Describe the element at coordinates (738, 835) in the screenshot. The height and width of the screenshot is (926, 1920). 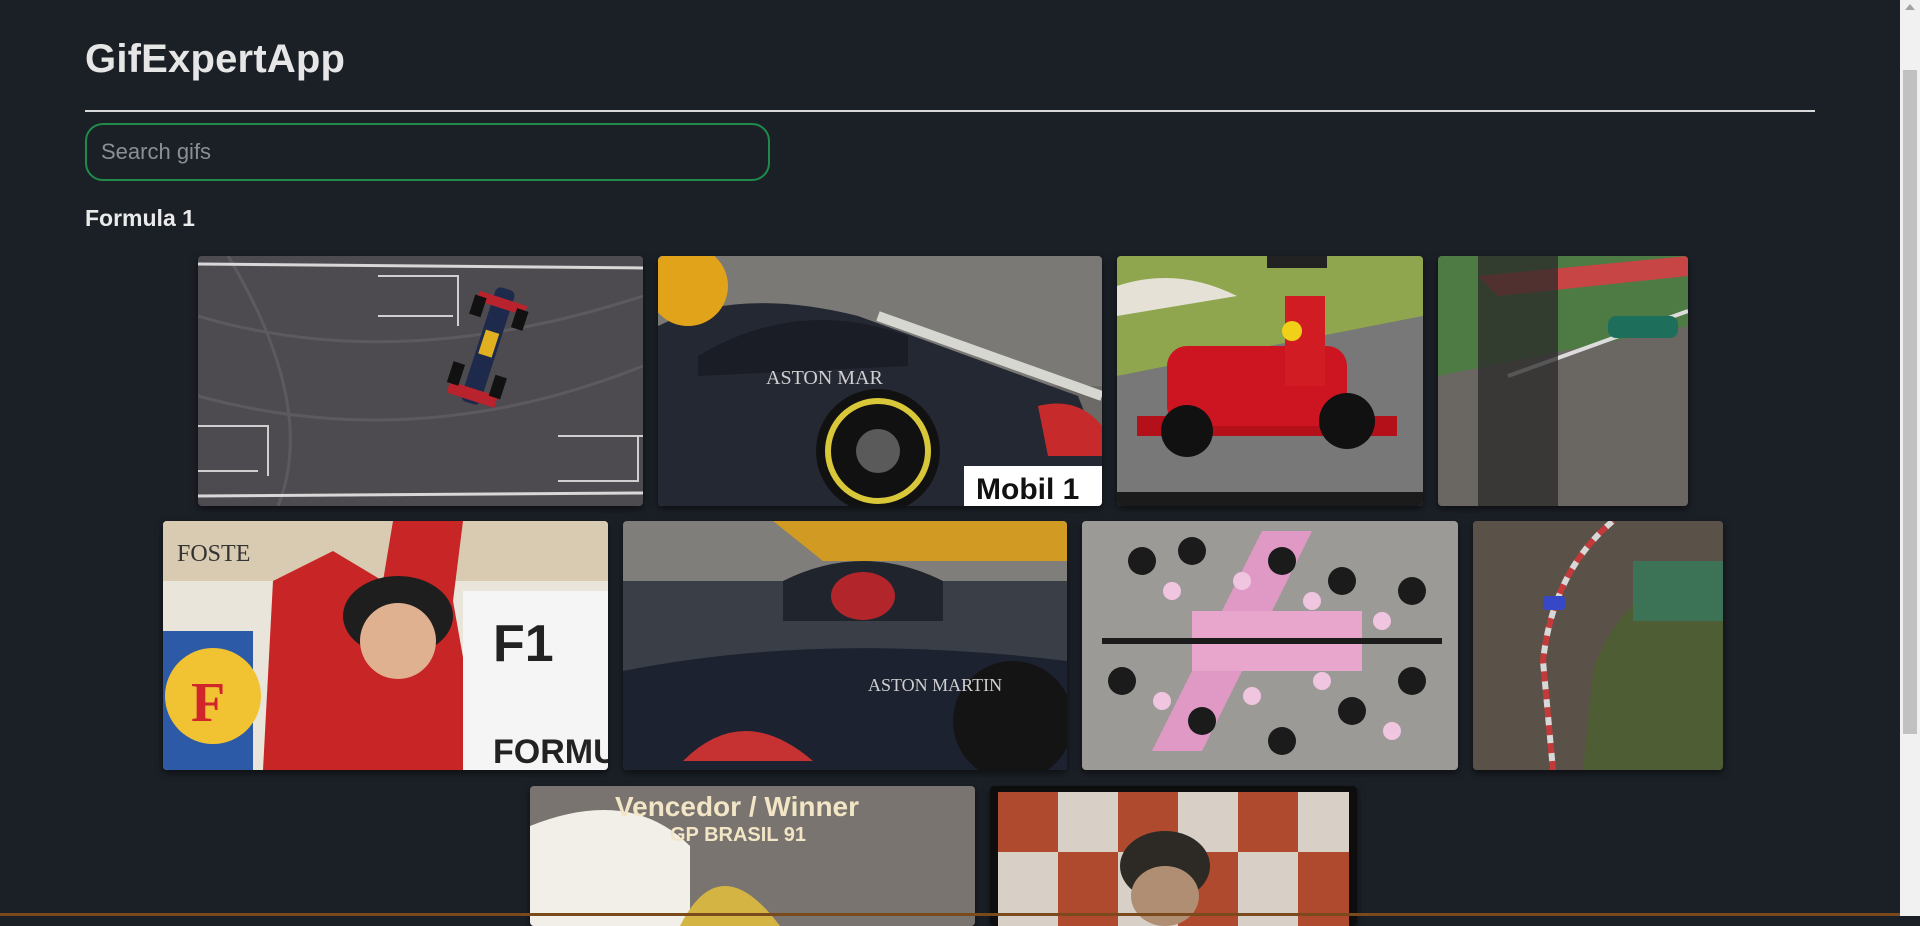
I see `svg-text: GP BRASIL 91` at that location.